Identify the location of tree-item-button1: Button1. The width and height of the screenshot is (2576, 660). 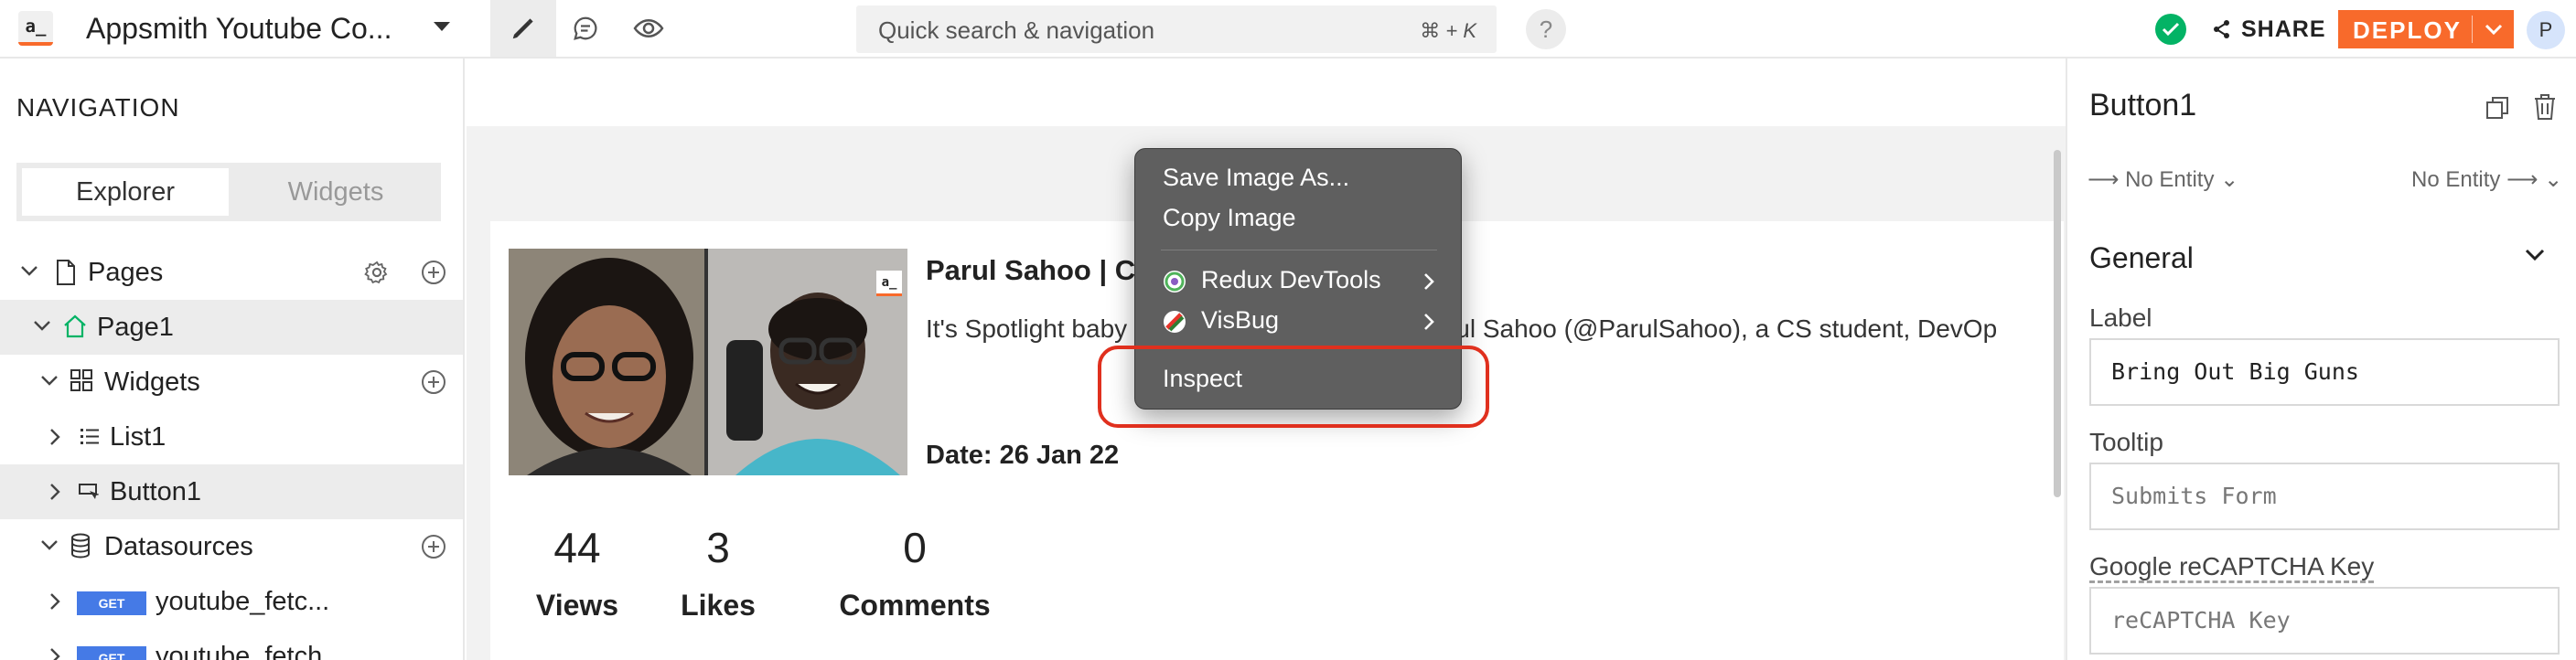
(231, 492).